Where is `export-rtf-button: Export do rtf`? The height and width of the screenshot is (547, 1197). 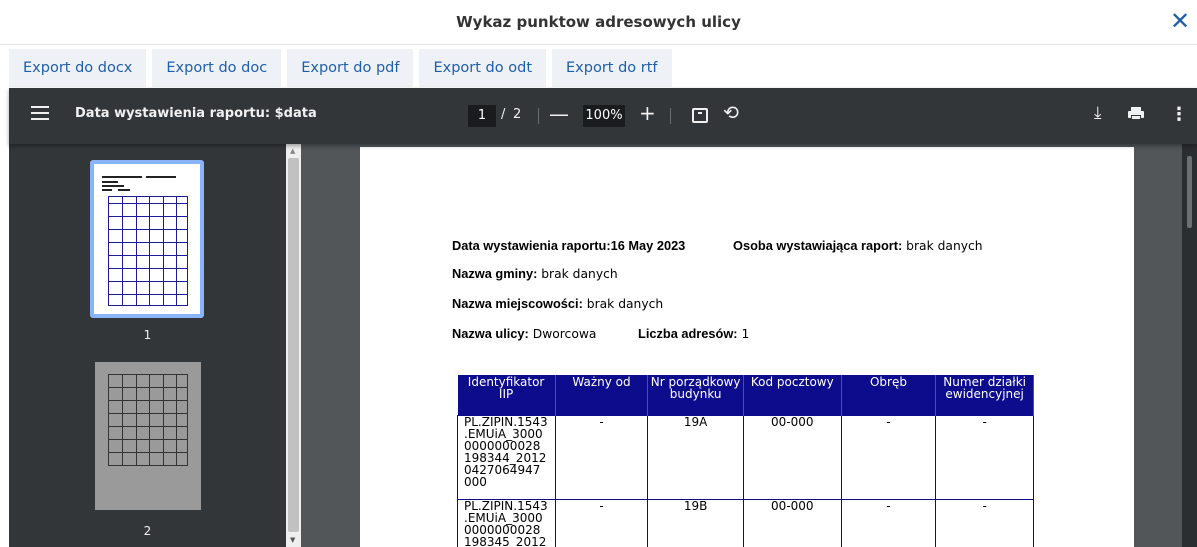
export-rtf-button: Export do rtf is located at coordinates (612, 68).